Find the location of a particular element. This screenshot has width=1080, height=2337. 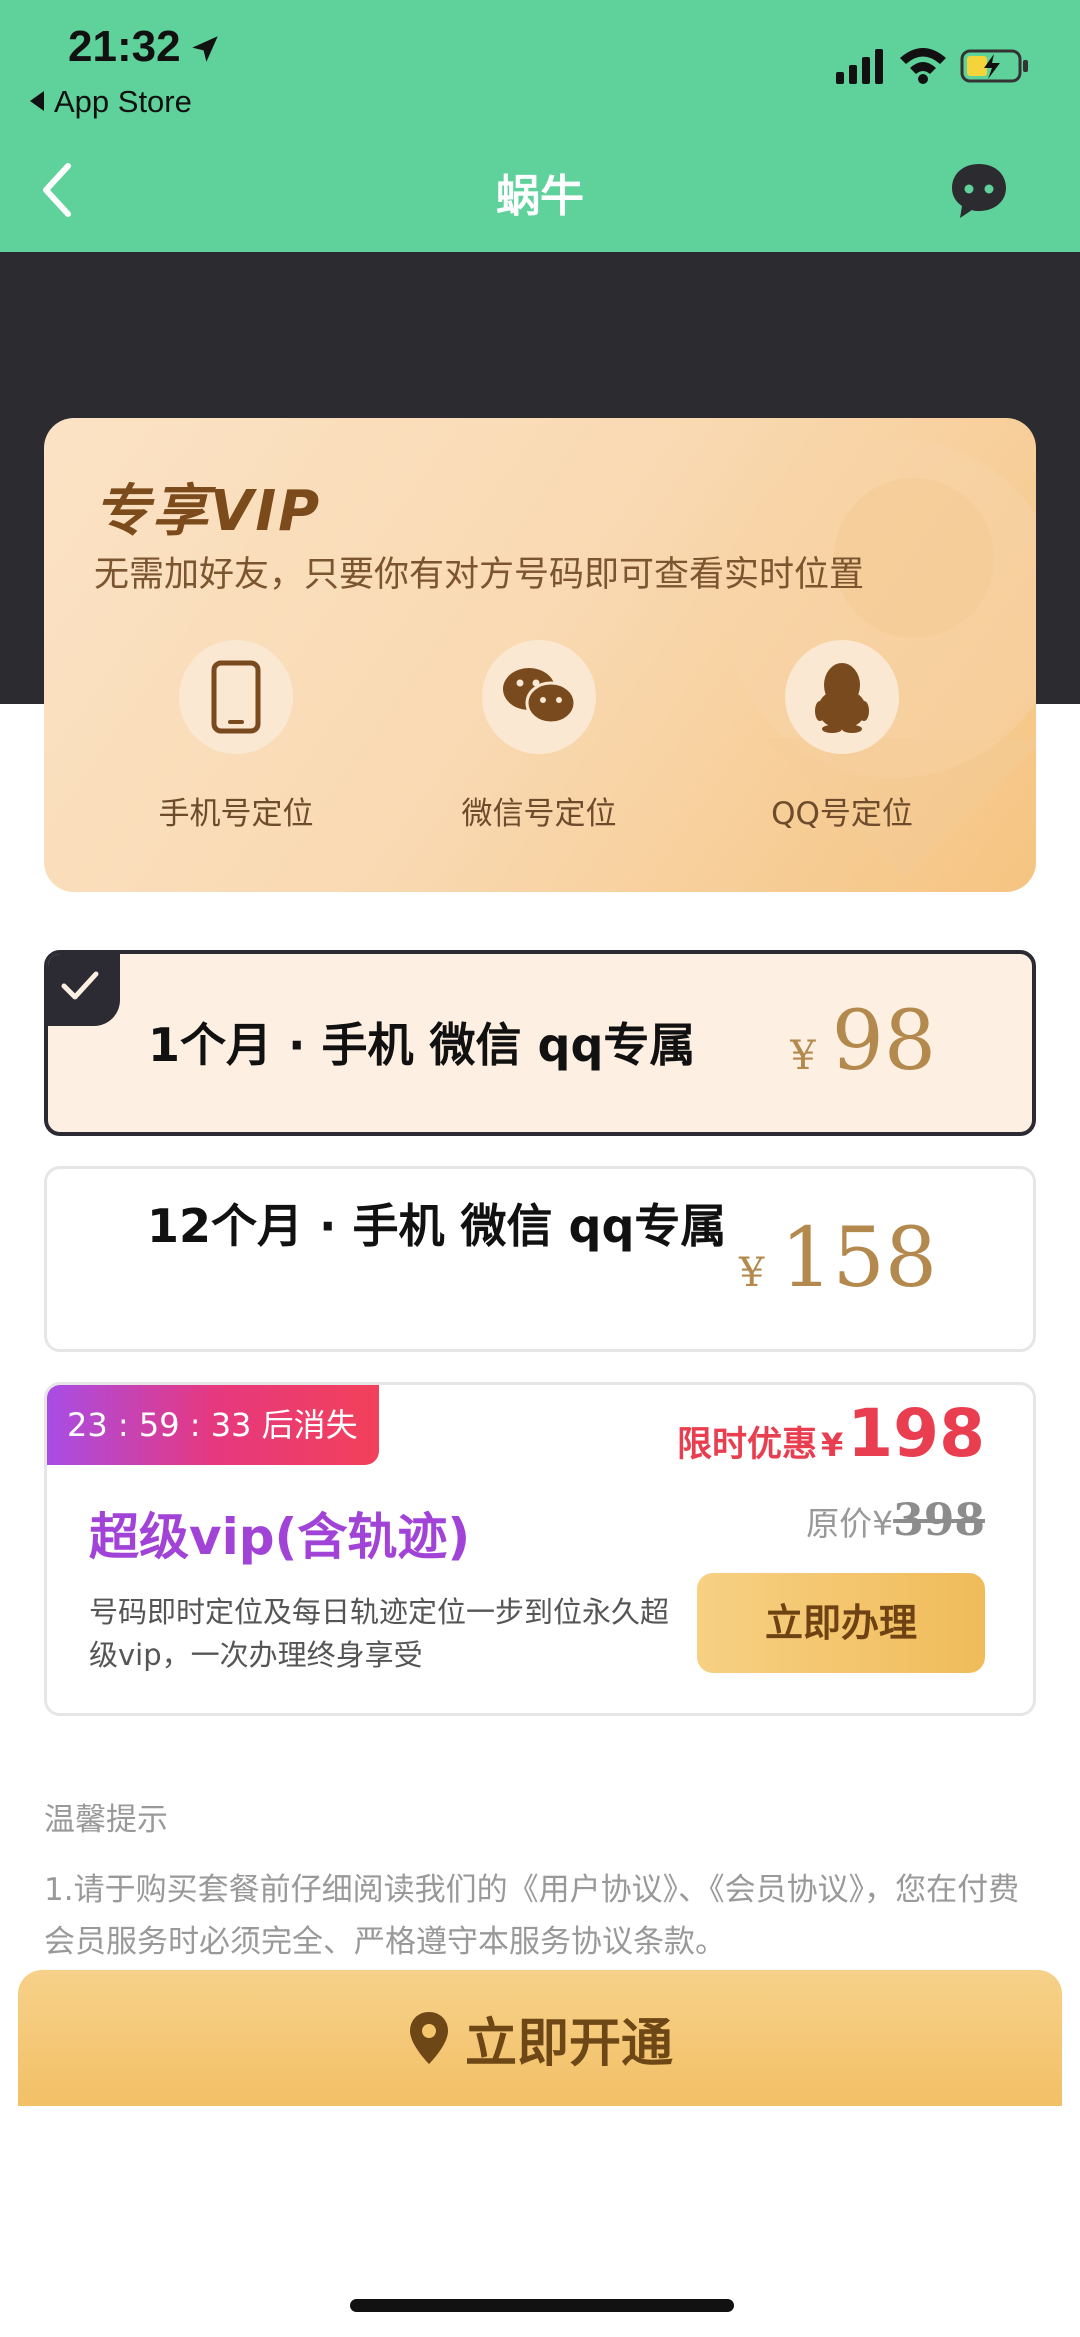

chat-bubble-icon is located at coordinates (979, 191).